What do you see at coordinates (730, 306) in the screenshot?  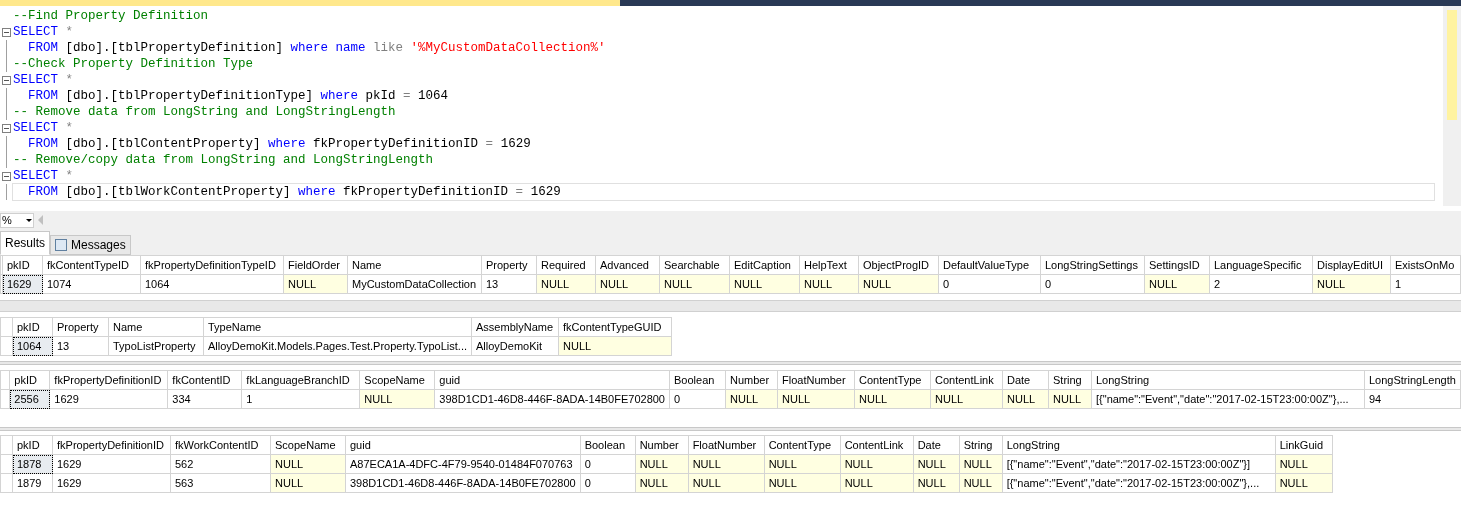 I see `horizontal-scrollbar` at bounding box center [730, 306].